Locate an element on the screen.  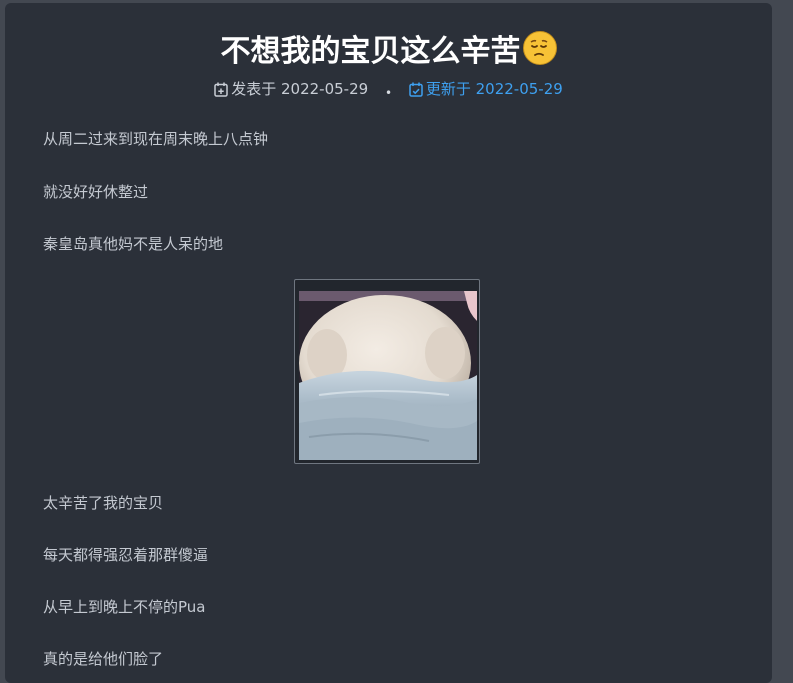
published-info: 发表于 2022-05-29 is located at coordinates (291, 89).